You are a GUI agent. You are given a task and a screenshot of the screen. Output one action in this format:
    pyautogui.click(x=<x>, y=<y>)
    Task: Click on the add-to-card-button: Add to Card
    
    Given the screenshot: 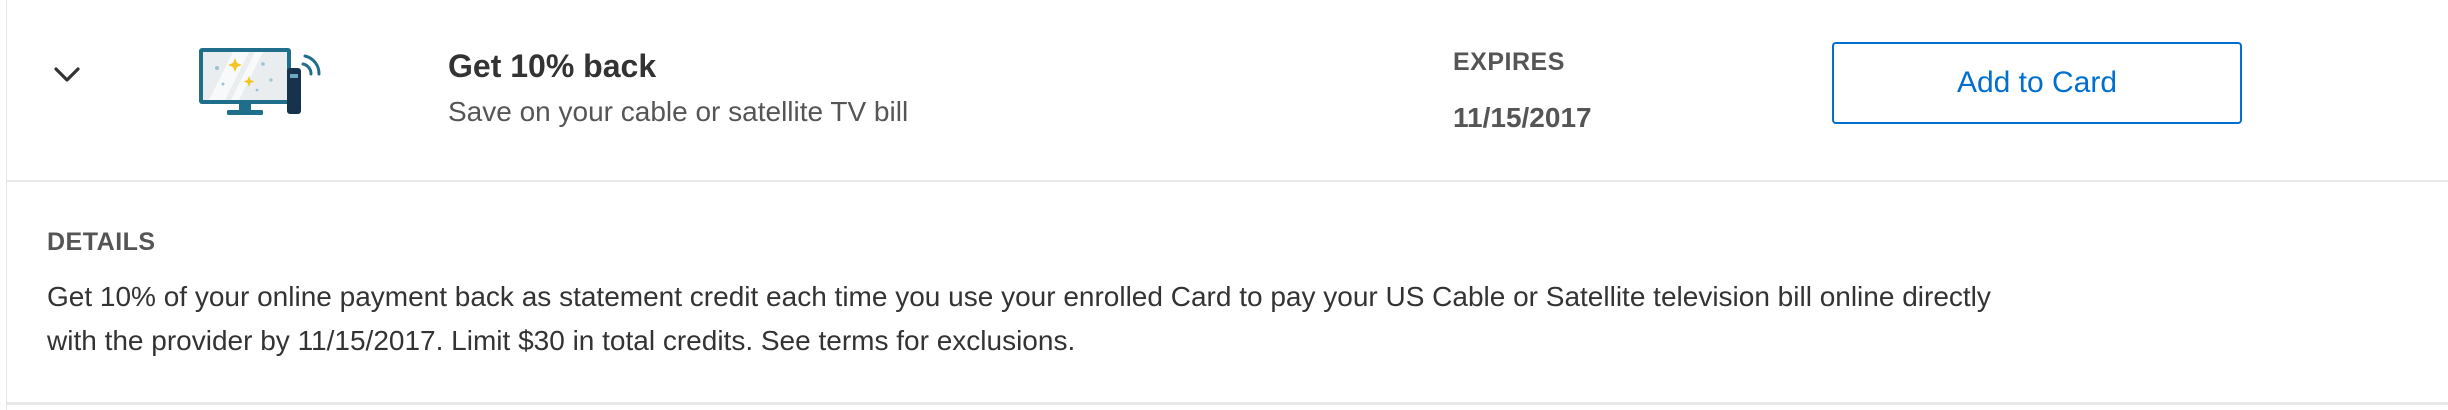 What is the action you would take?
    pyautogui.click(x=2037, y=83)
    